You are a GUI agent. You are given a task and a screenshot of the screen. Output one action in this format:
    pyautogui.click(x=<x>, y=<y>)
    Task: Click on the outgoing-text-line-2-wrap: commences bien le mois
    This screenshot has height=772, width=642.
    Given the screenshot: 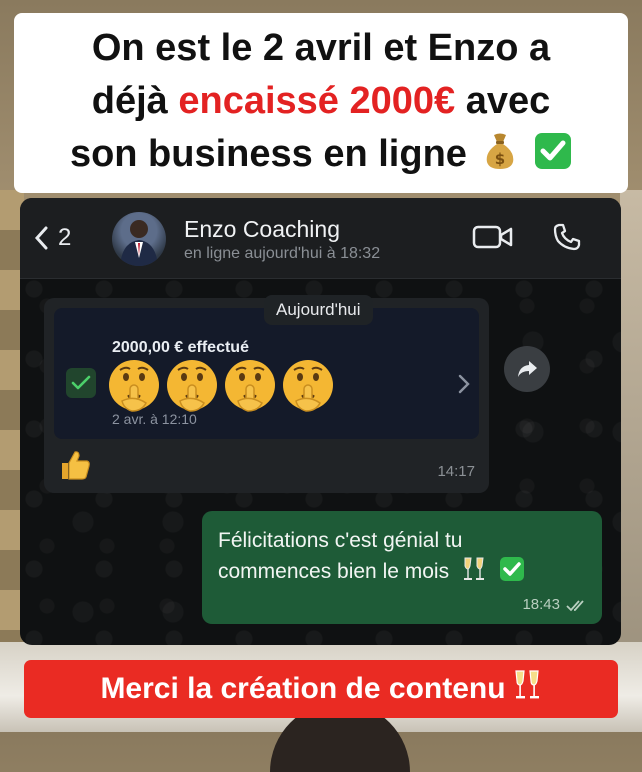 What is the action you would take?
    pyautogui.click(x=403, y=573)
    